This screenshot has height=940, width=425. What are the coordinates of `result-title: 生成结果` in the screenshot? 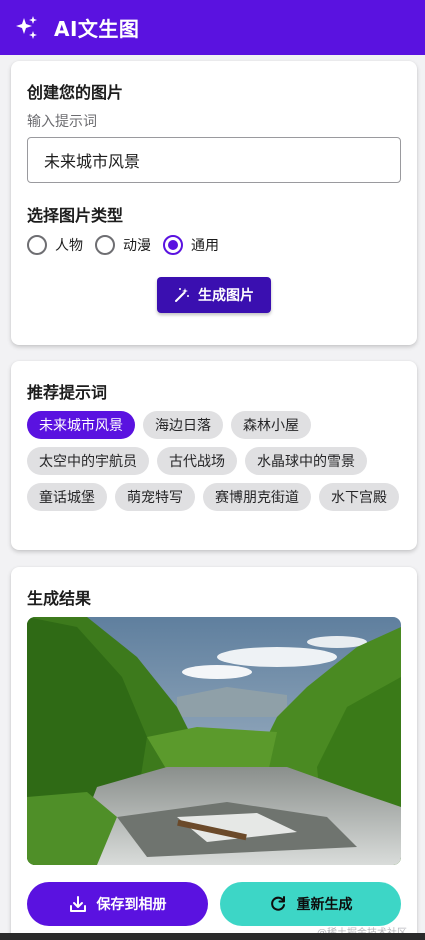 It's located at (59, 598).